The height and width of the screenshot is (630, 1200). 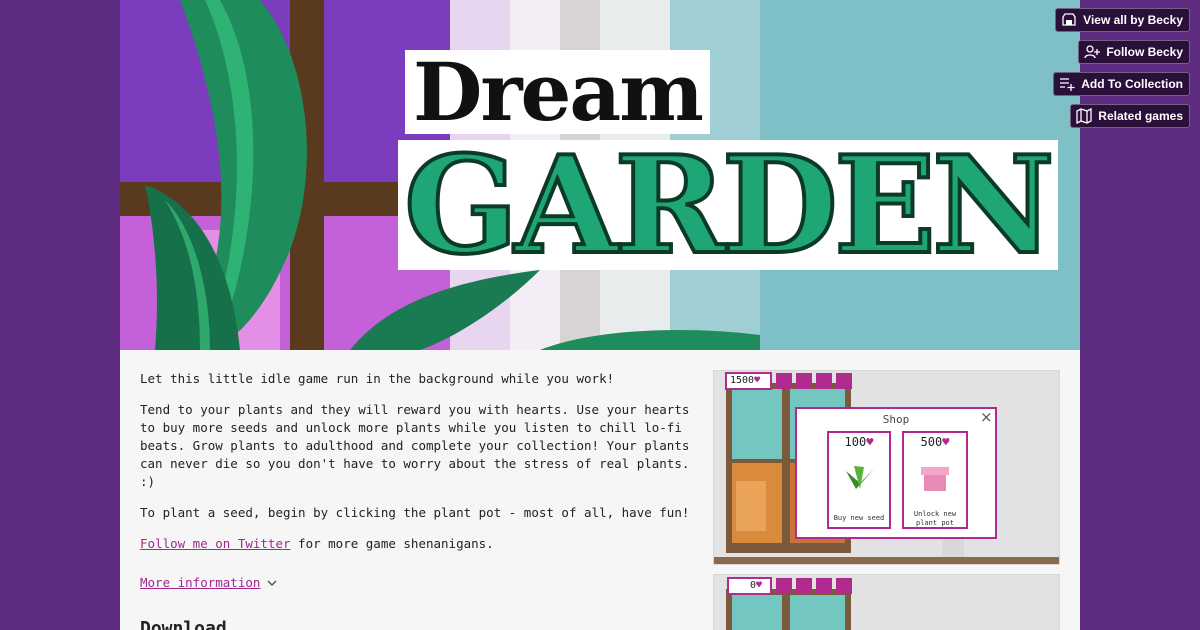 I want to click on pot-label: Unlock new plant pot, so click(x=935, y=519).